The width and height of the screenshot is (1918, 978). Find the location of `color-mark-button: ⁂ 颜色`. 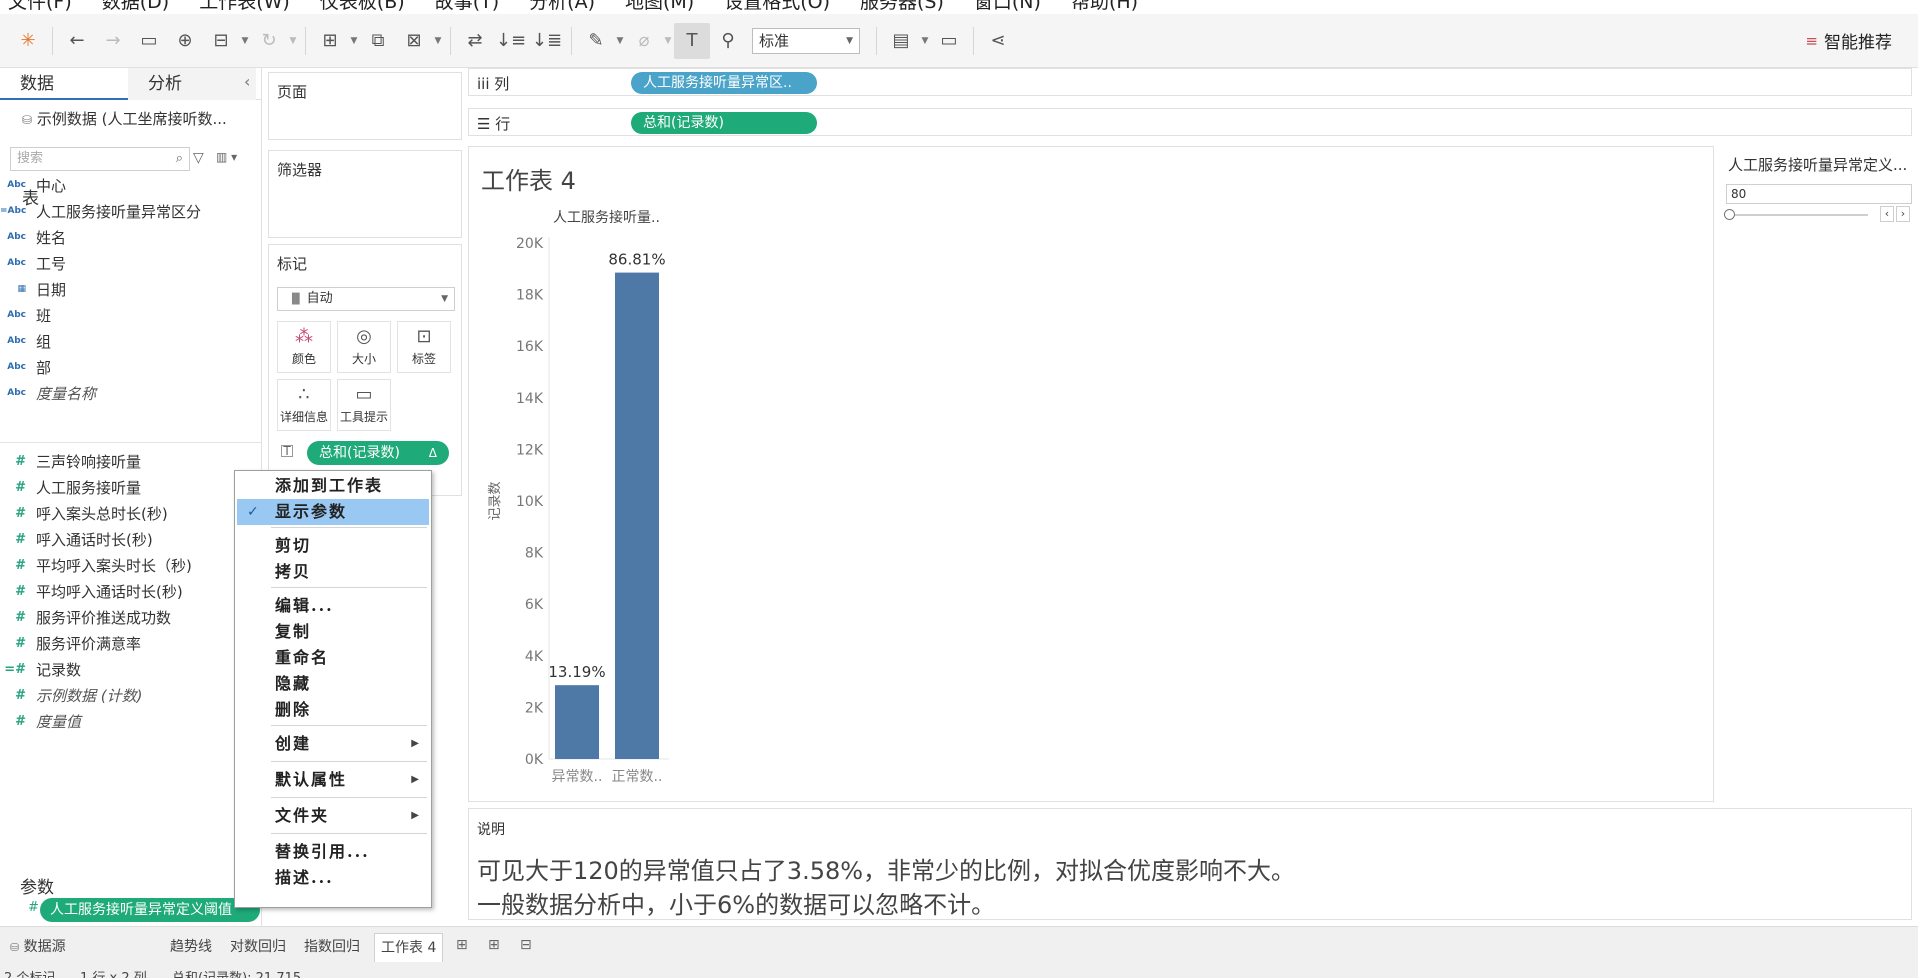

color-mark-button: ⁂ 颜色 is located at coordinates (304, 347).